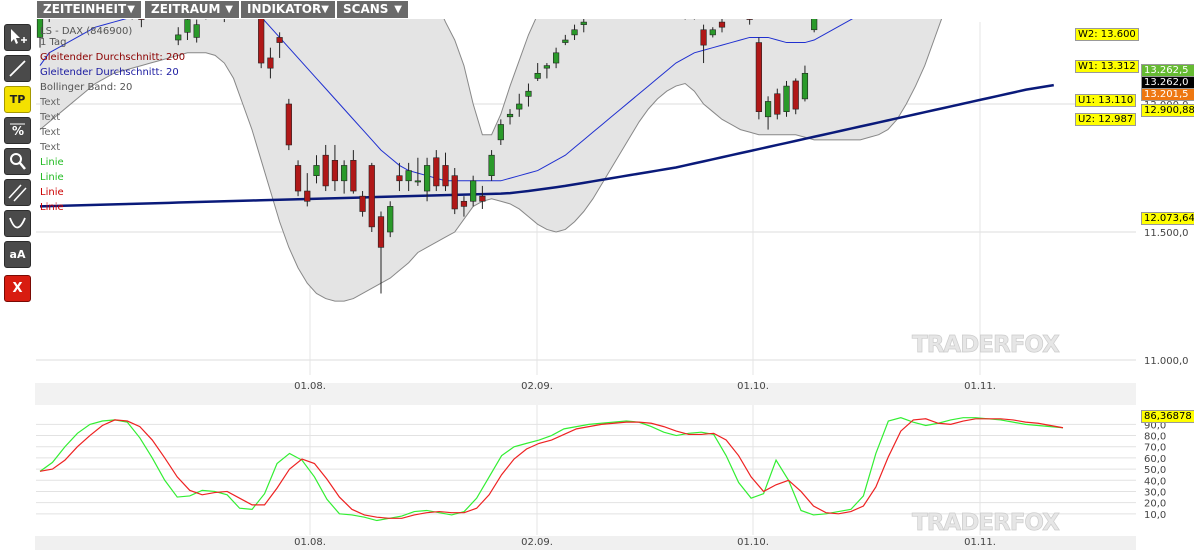 This screenshot has height=550, width=1194. I want to click on price-axis-tick: 11.500,0, so click(1166, 233).